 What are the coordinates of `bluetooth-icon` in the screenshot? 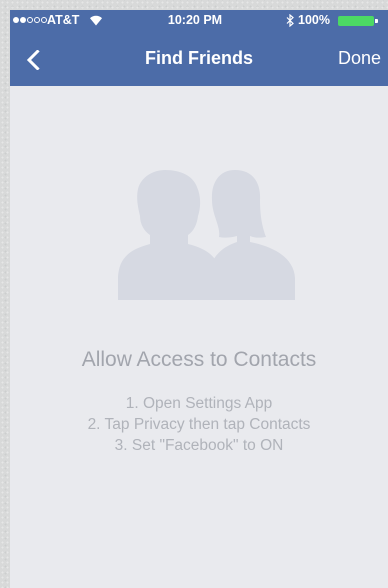 It's located at (290, 20).